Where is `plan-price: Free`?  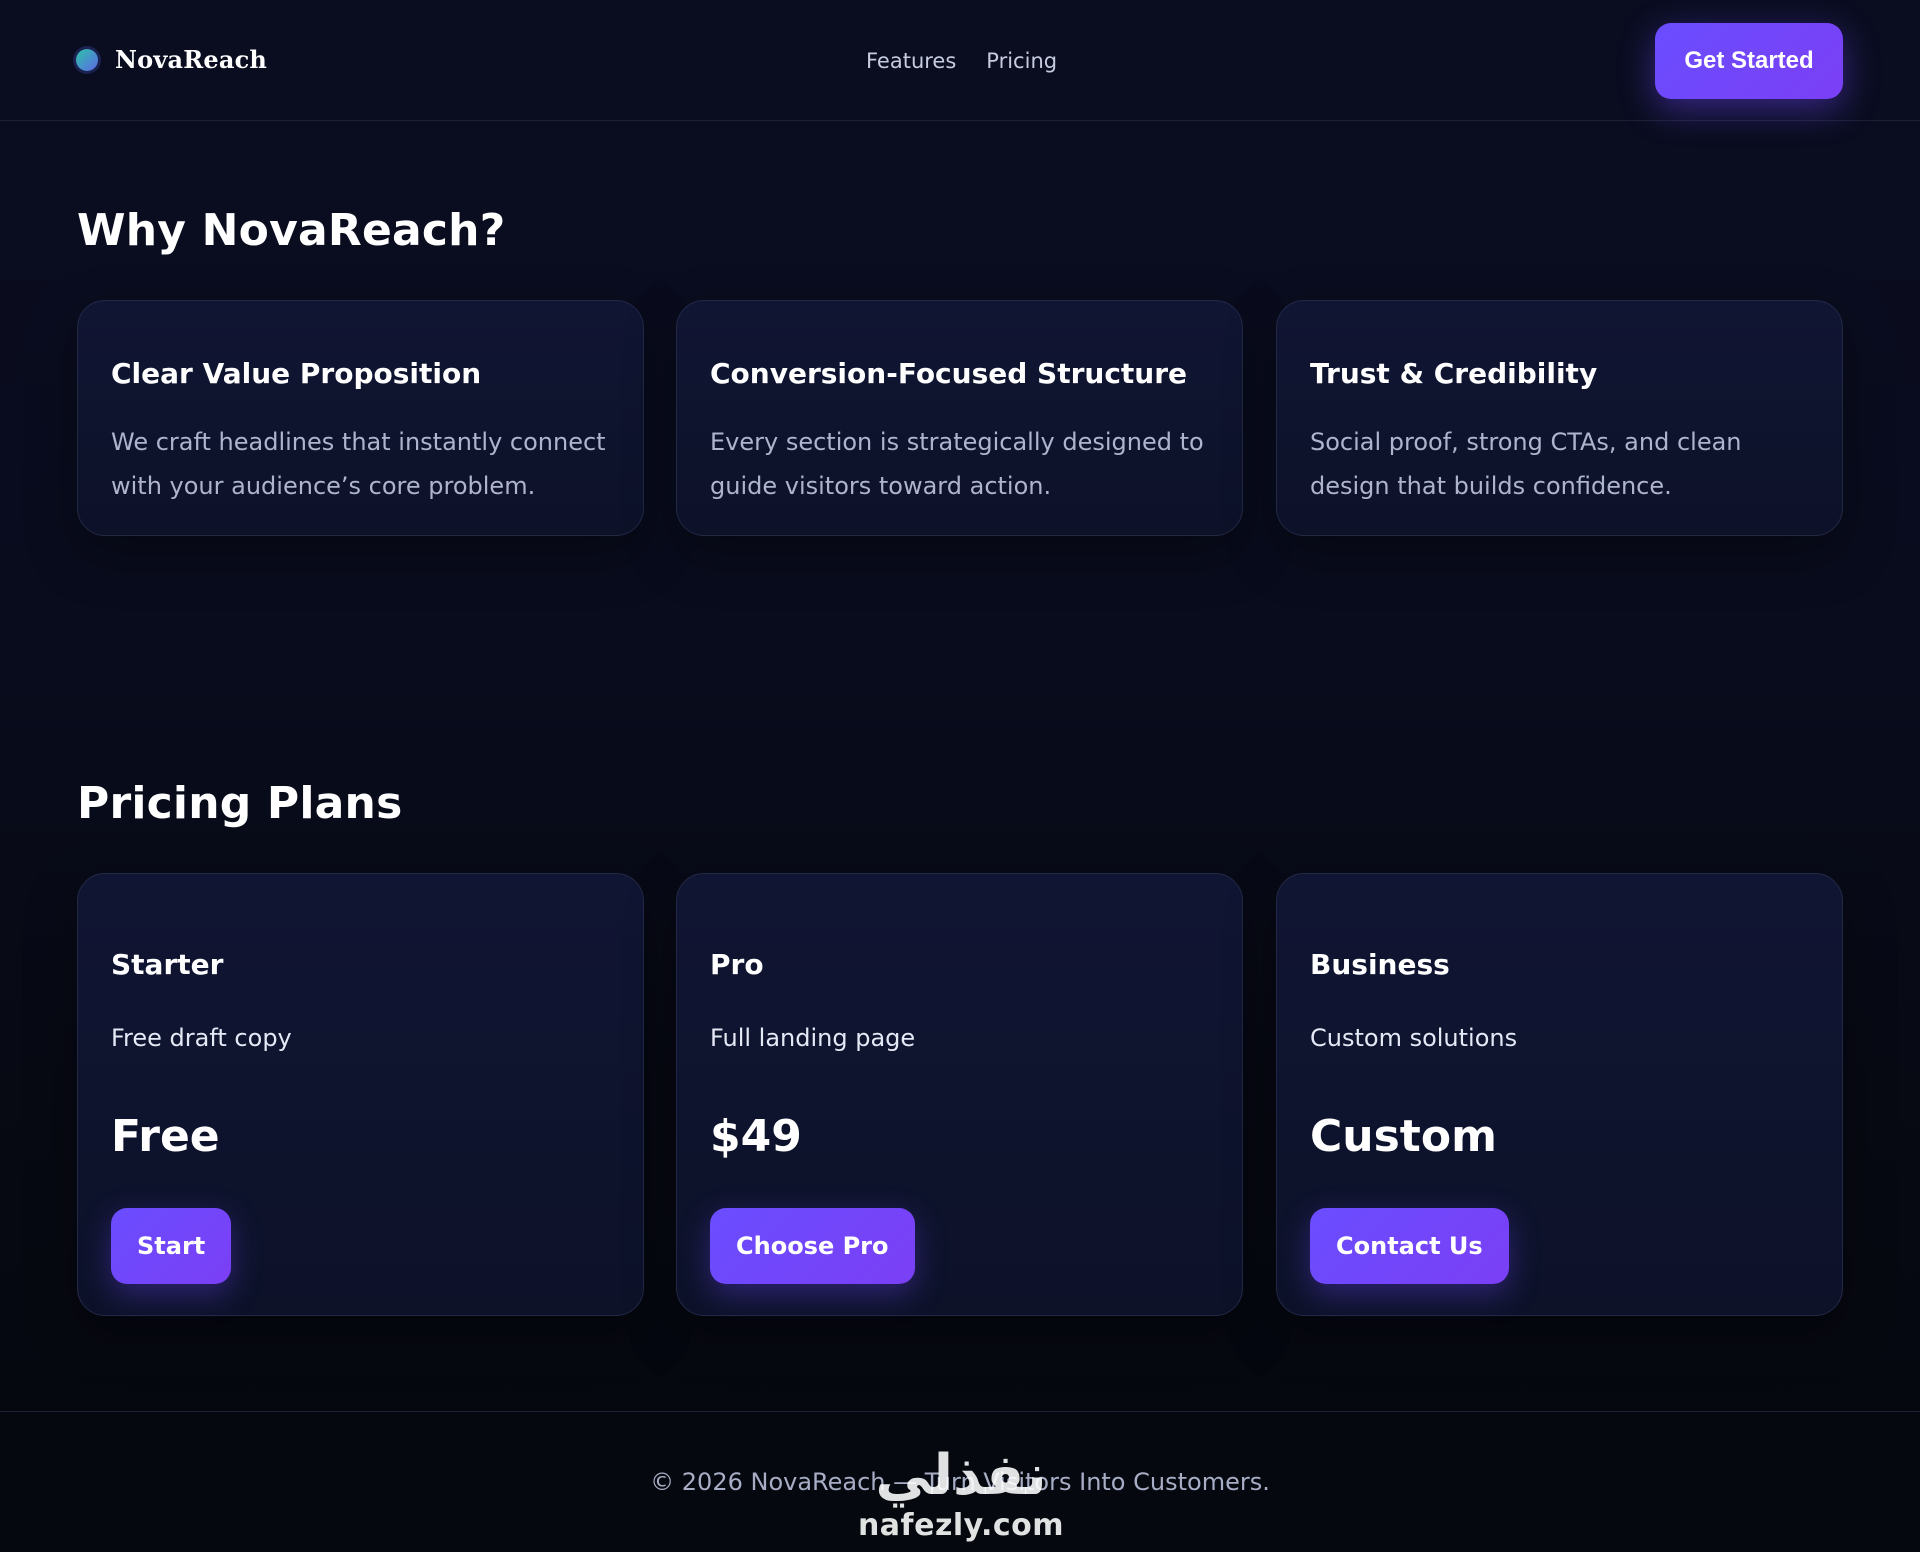
plan-price: Free is located at coordinates (165, 1136).